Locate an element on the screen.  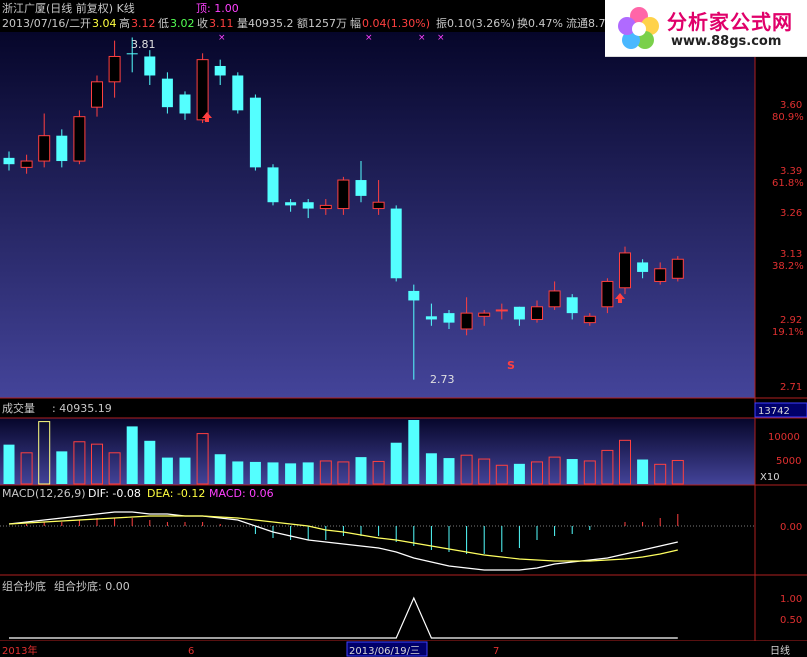
macd-title: MACD(12,26,9) is located at coordinates (44, 493).